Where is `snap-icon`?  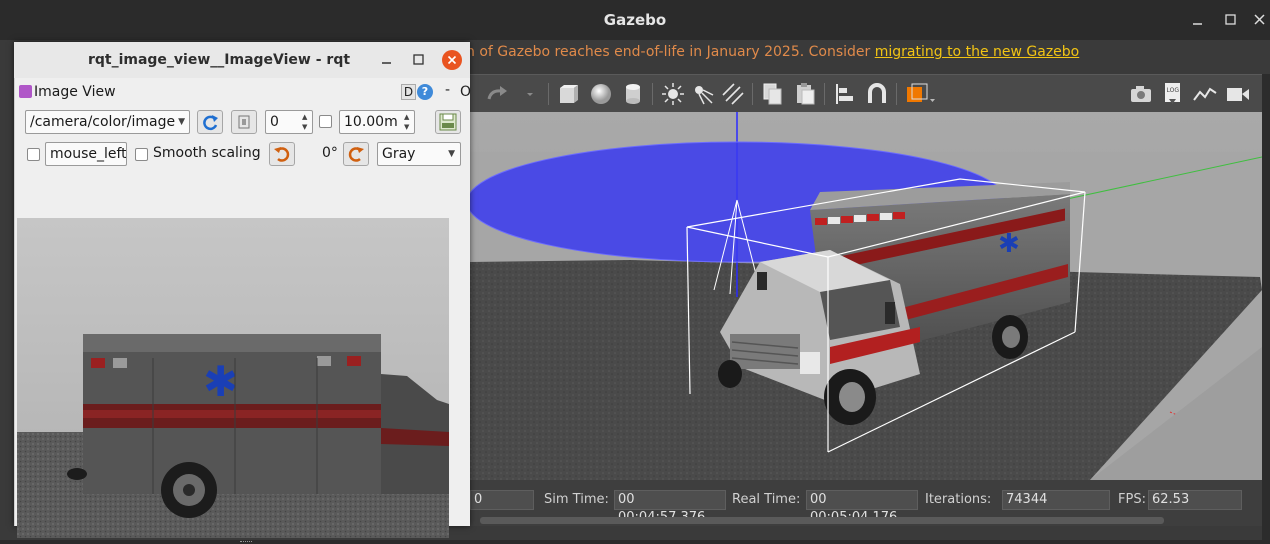 snap-icon is located at coordinates (877, 94).